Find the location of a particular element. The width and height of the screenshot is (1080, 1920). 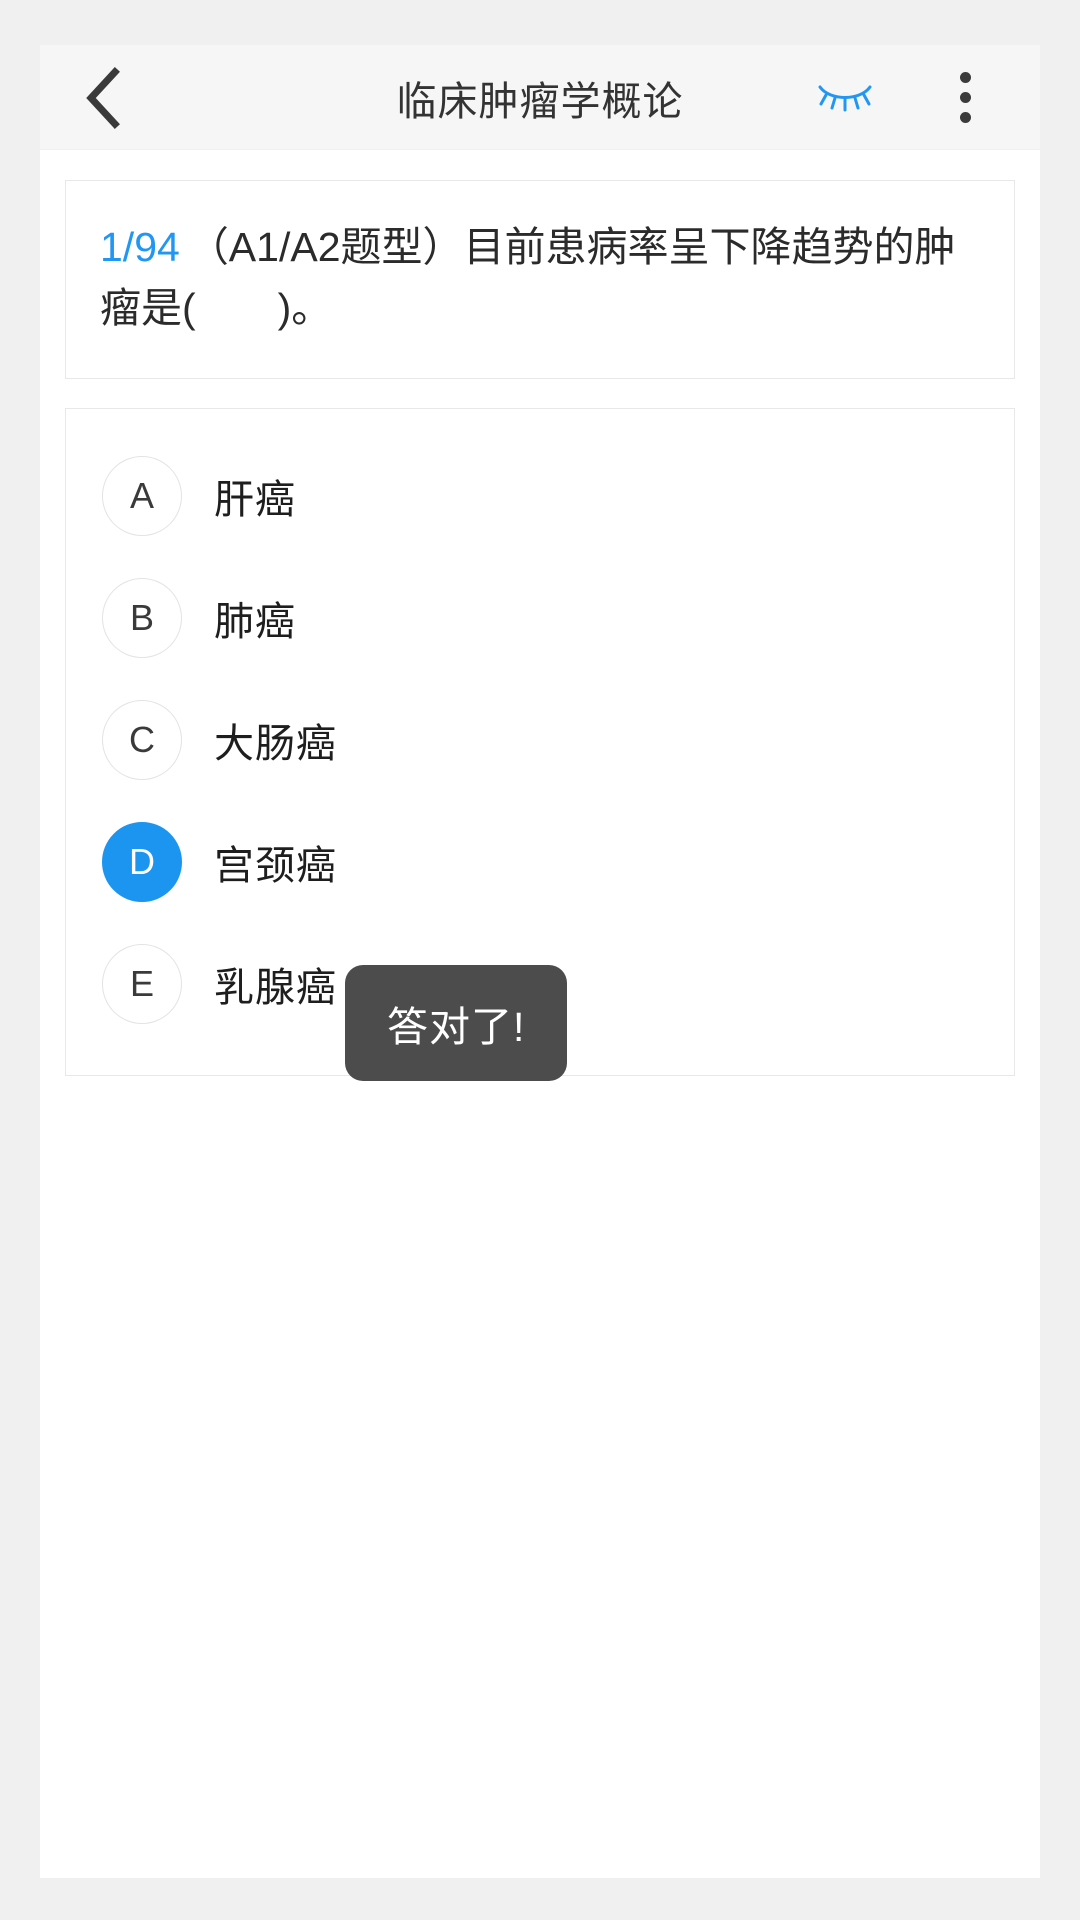

option-label-d: 宫颈癌 is located at coordinates (275, 866).